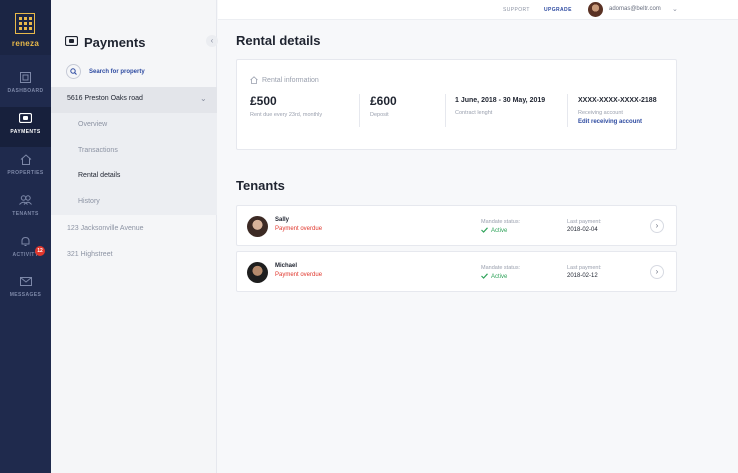  What do you see at coordinates (25, 290) in the screenshot?
I see `nav-item-messages: MESSAGES` at bounding box center [25, 290].